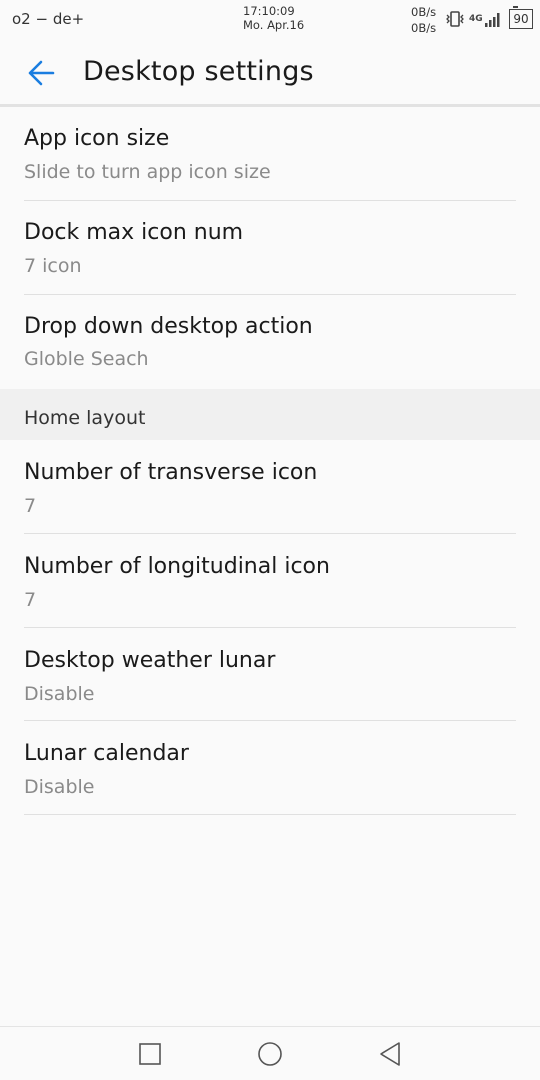 The width and height of the screenshot is (540, 1080). I want to click on setting-title: Number of longitudinal icon, so click(177, 566).